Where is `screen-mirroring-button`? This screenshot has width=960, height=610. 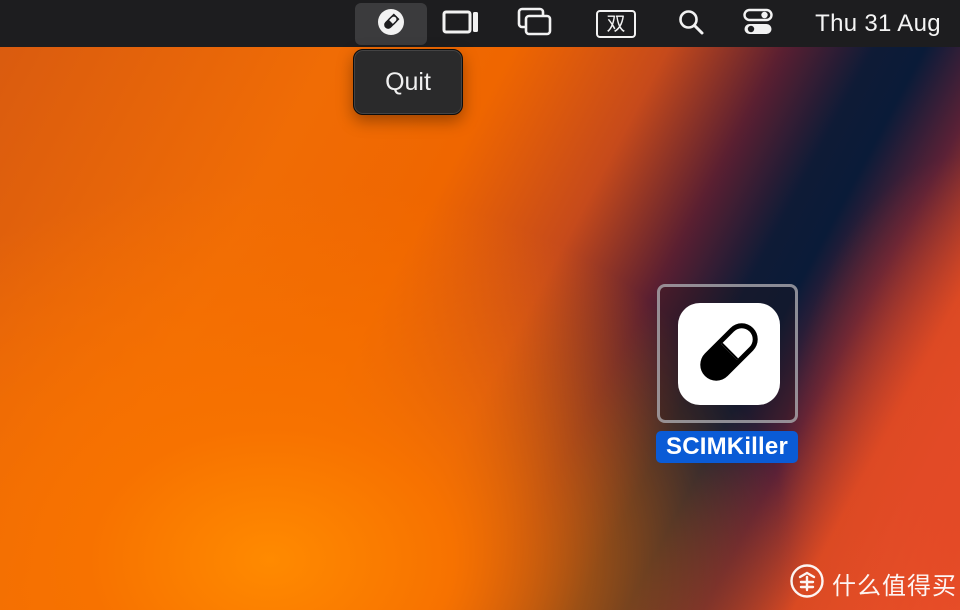
screen-mirroring-button is located at coordinates (461, 24).